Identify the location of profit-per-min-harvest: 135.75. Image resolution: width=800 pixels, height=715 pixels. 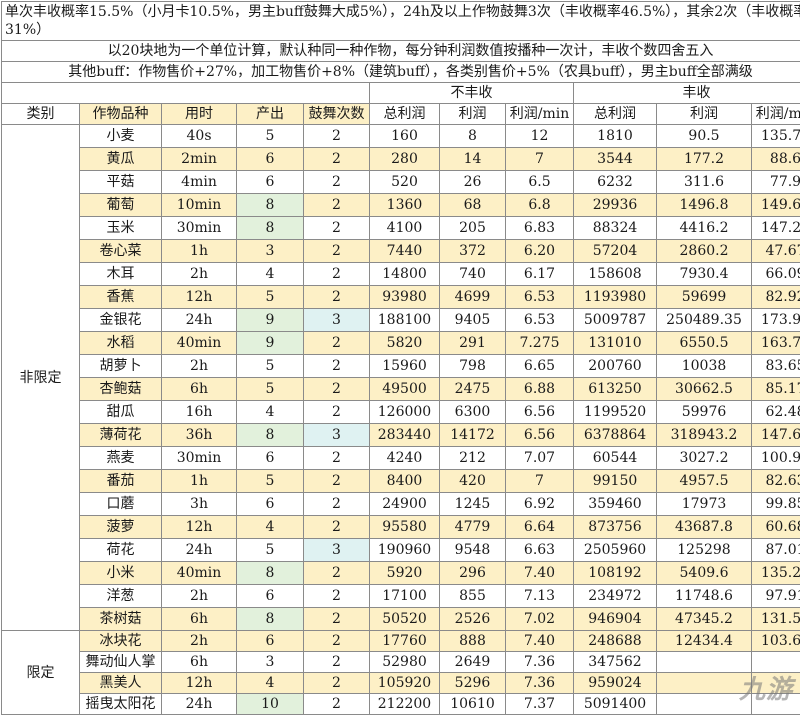
(776, 136).